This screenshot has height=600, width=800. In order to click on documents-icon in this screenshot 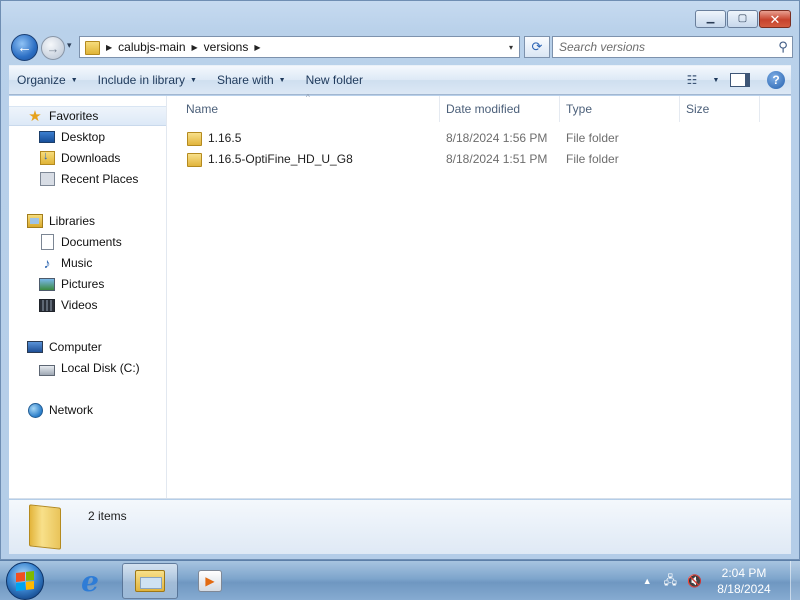, I will do `click(47, 242)`.